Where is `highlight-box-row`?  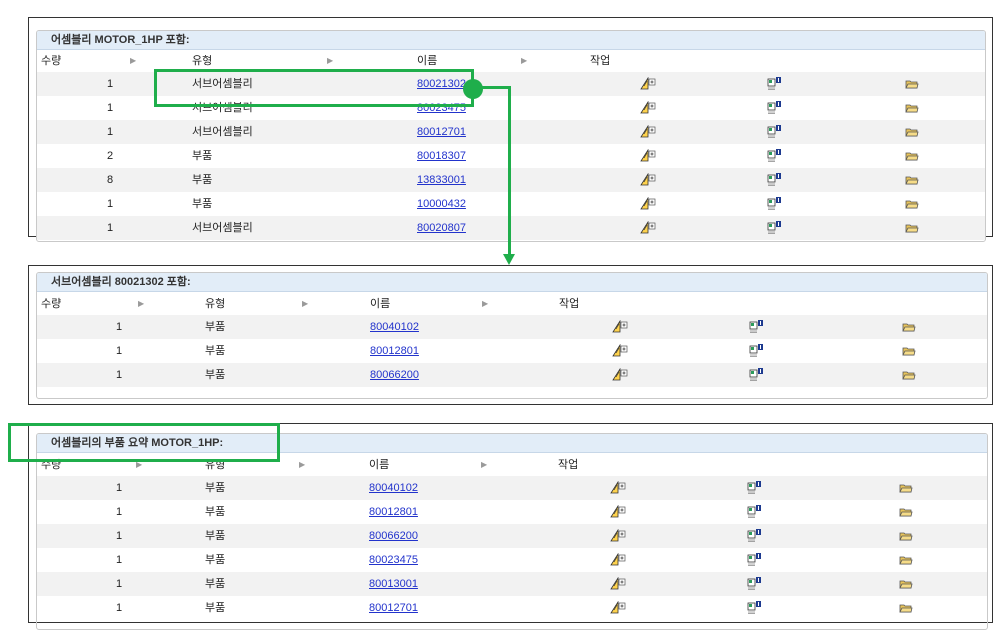
highlight-box-row is located at coordinates (314, 88).